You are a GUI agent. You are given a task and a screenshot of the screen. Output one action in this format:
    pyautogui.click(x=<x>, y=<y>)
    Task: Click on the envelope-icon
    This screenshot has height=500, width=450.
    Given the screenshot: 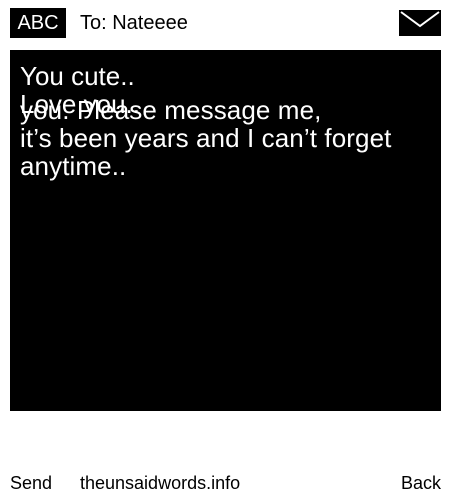 What is the action you would take?
    pyautogui.click(x=420, y=23)
    